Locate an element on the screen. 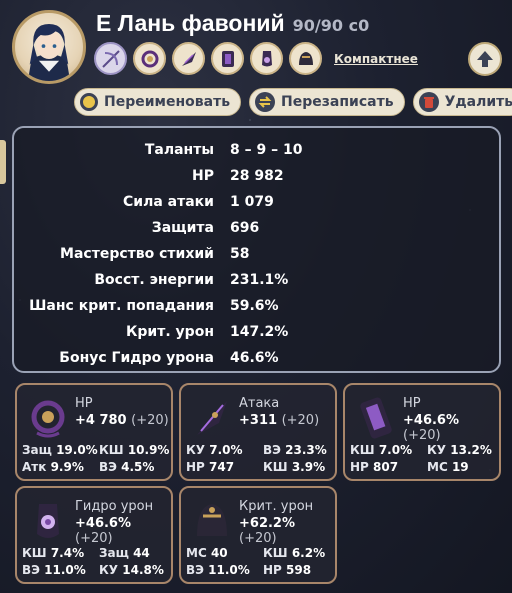 The width and height of the screenshot is (512, 593). stat-row-def: Защита 696 is located at coordinates (256, 227).